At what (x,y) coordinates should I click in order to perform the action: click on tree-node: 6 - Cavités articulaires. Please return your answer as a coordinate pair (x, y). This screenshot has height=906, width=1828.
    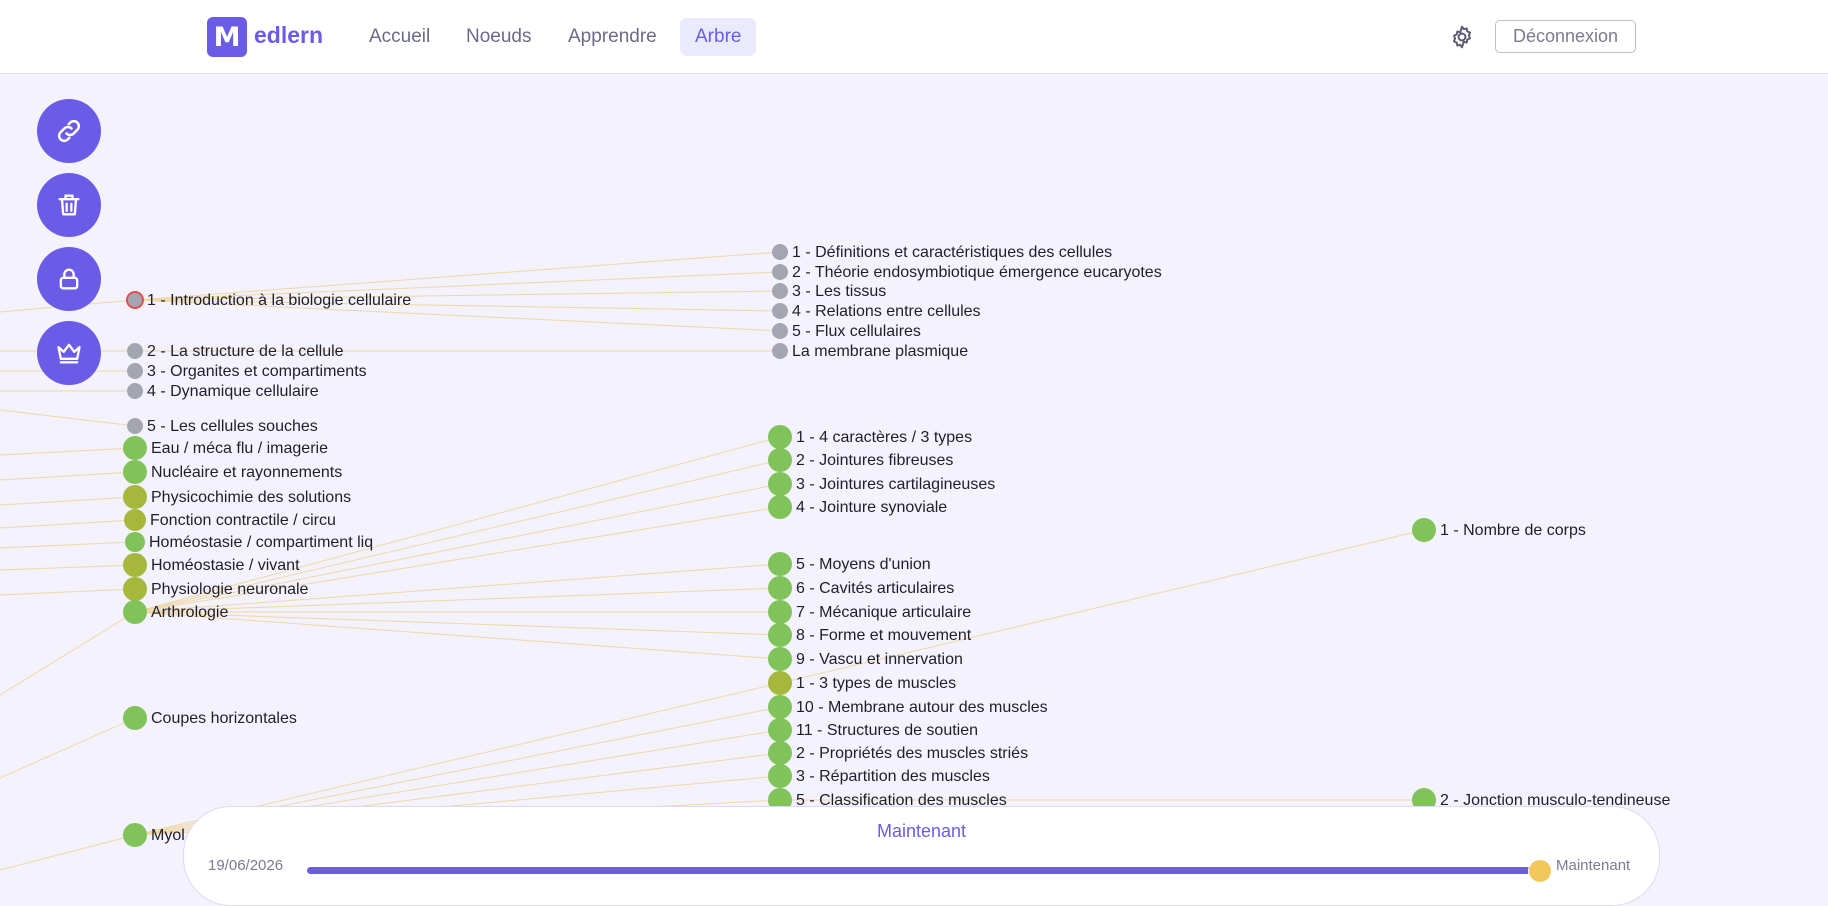
    Looking at the image, I should click on (861, 588).